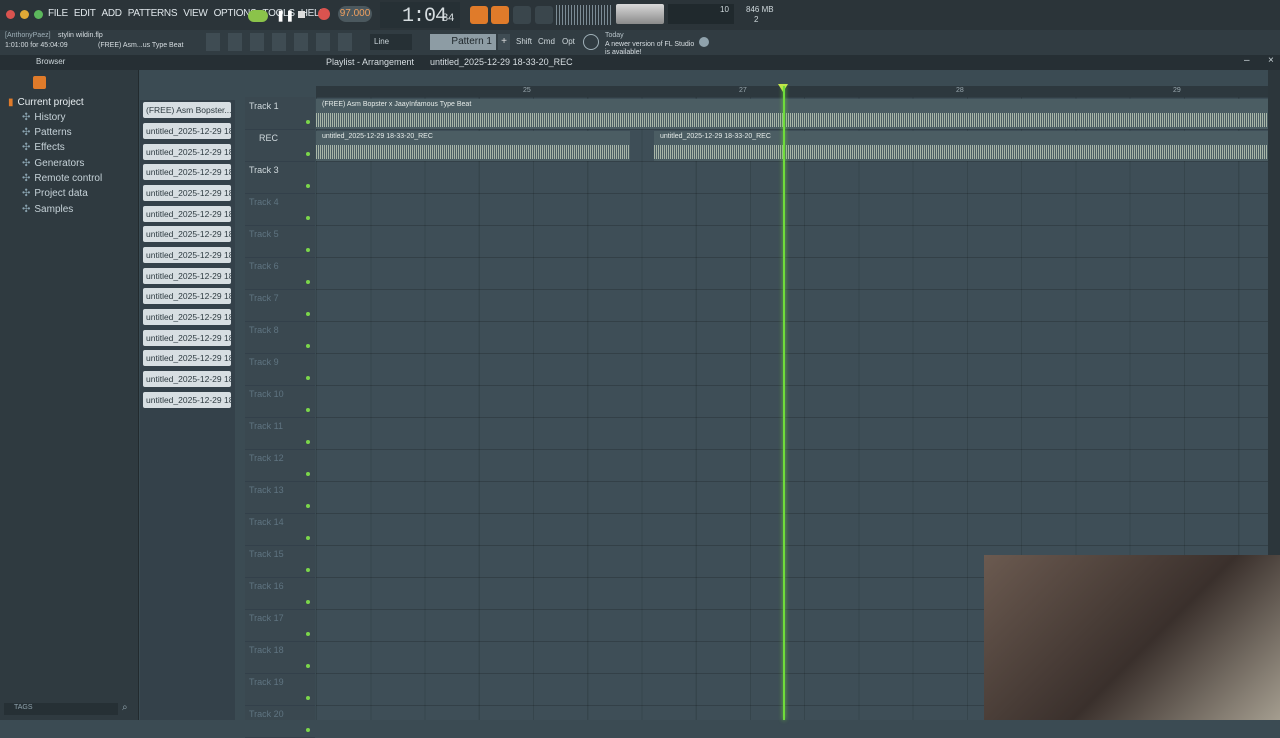 The image size is (1280, 738). What do you see at coordinates (58, 13) in the screenshot?
I see `menu-file: FILE` at bounding box center [58, 13].